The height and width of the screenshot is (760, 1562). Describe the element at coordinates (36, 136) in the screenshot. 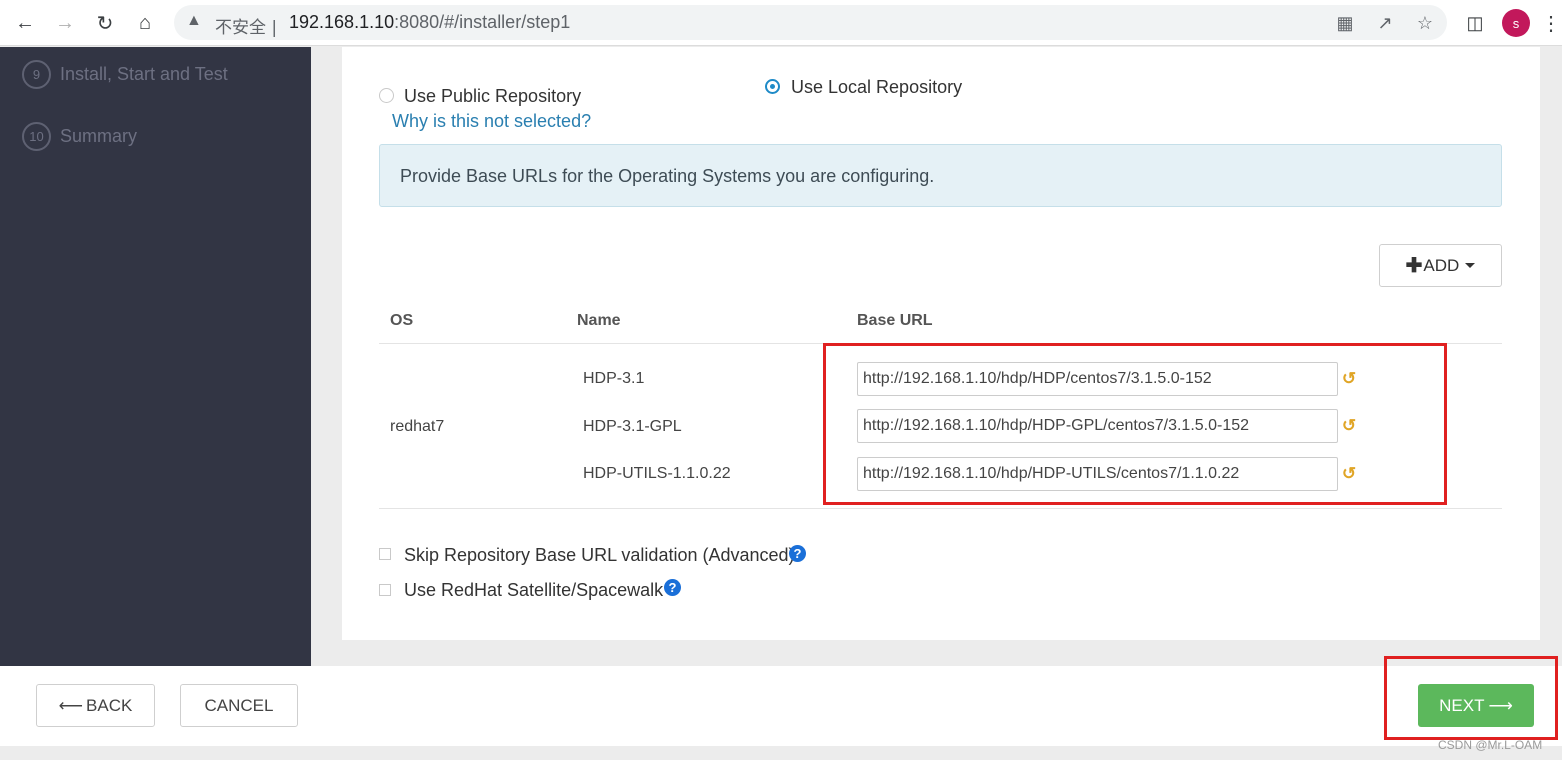

I see `step-number: 10` at that location.